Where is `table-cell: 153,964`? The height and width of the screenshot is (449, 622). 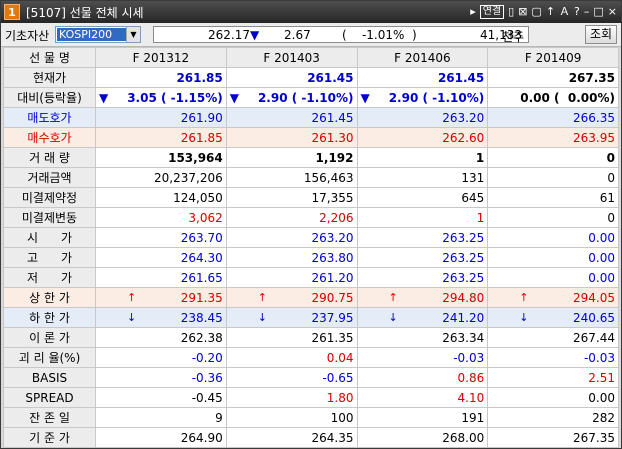
table-cell: 153,964 is located at coordinates (161, 157).